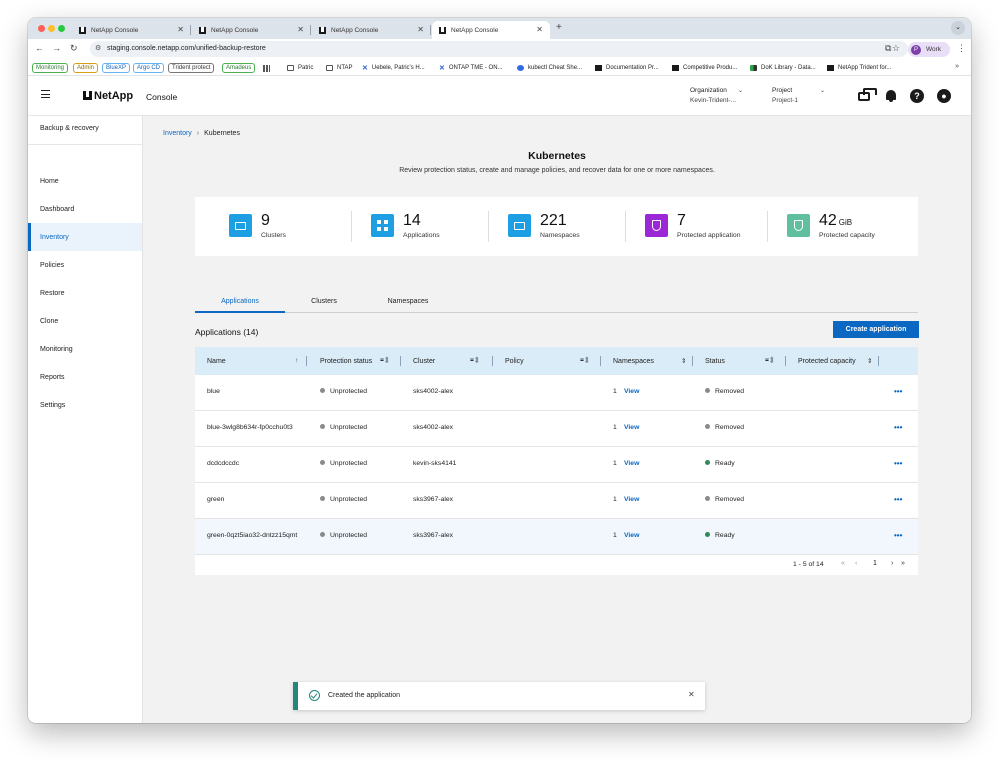 The image size is (999, 761). What do you see at coordinates (251, 30) in the screenshot?
I see `browser-tab-2: NetApp Console ✕` at bounding box center [251, 30].